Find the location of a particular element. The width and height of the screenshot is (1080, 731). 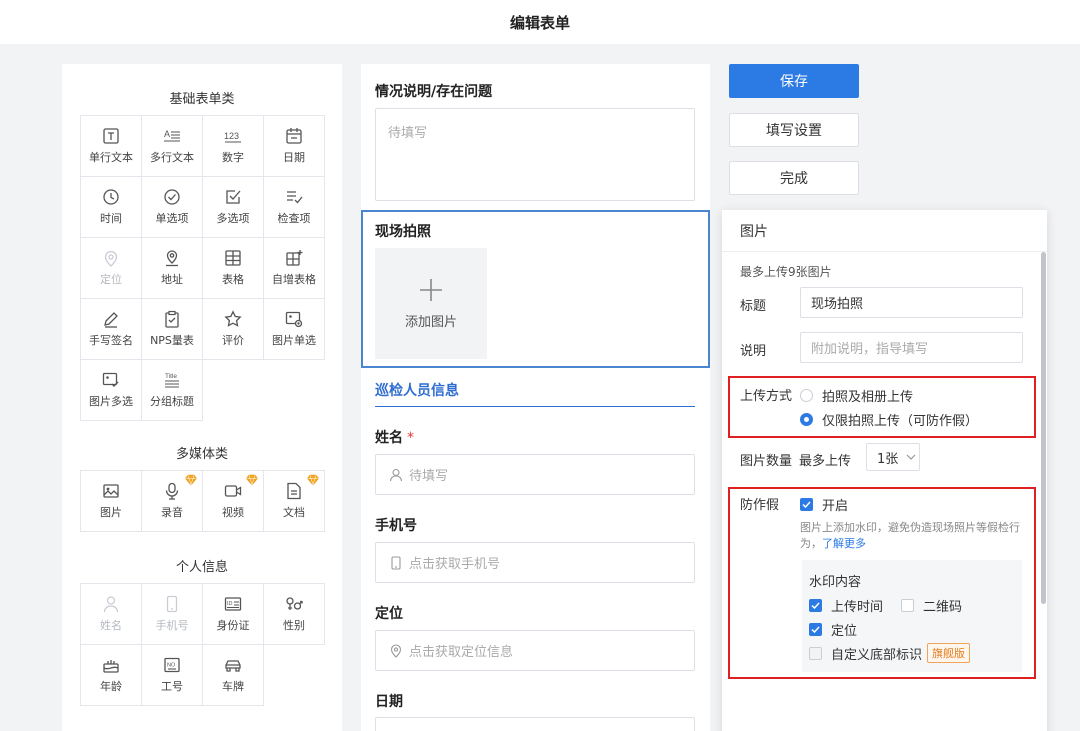

basic-field-item: 单行文本 is located at coordinates (111, 146).